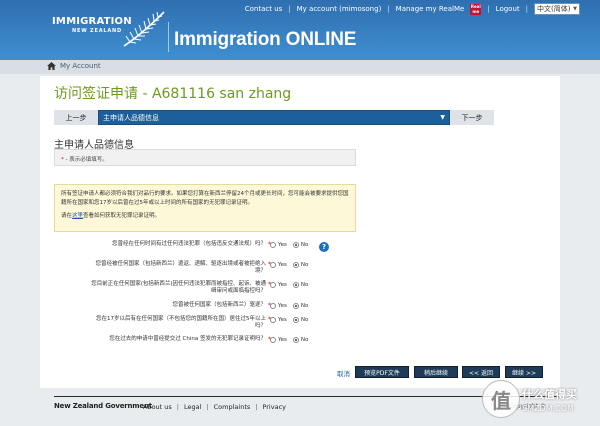 The image size is (600, 426). Describe the element at coordinates (339, 9) in the screenshot. I see `my-account-link: My account (mimosong)` at that location.